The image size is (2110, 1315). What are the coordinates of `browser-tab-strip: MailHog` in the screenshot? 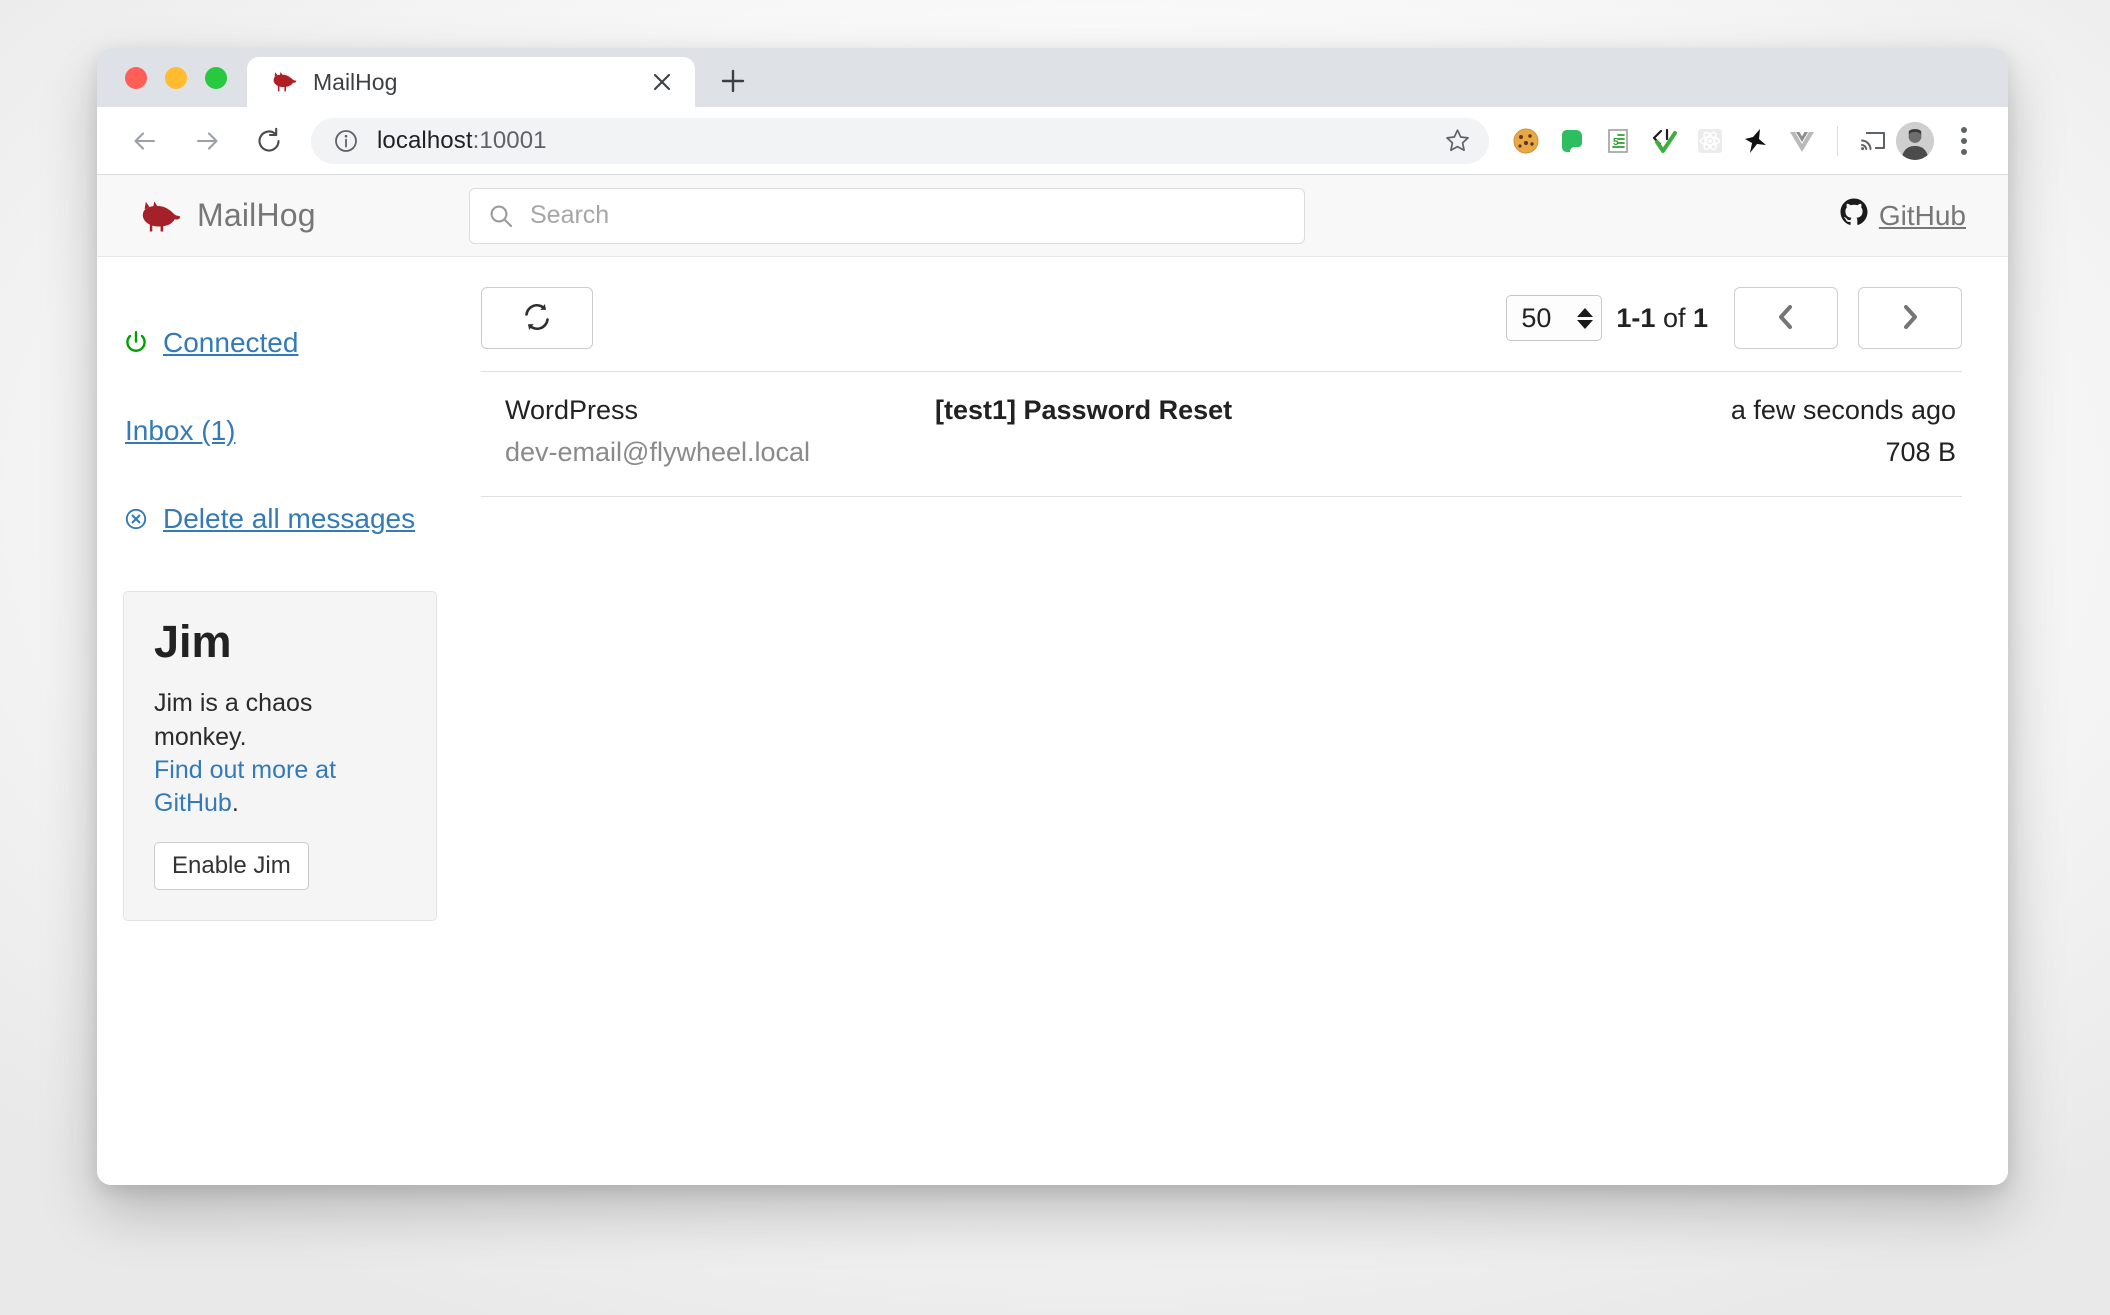 It's located at (1052, 77).